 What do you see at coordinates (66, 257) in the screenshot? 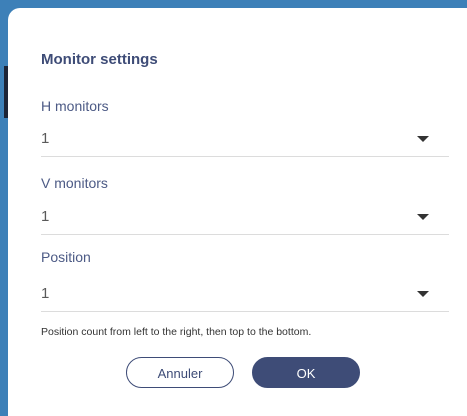
I see `position-label: Position` at bounding box center [66, 257].